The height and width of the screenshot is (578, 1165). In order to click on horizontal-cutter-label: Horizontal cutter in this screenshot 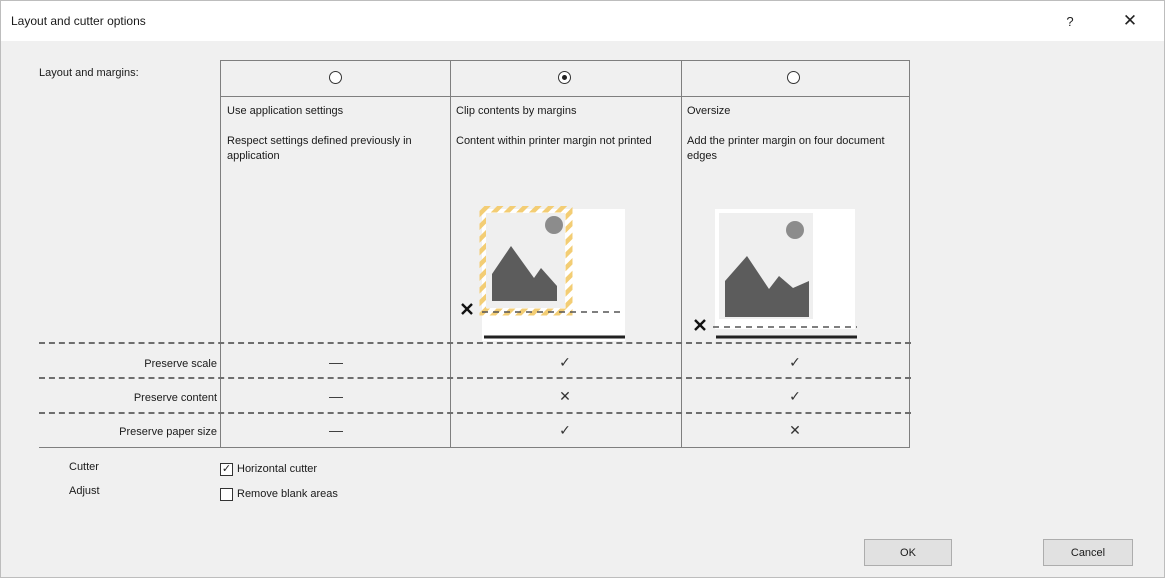, I will do `click(277, 469)`.